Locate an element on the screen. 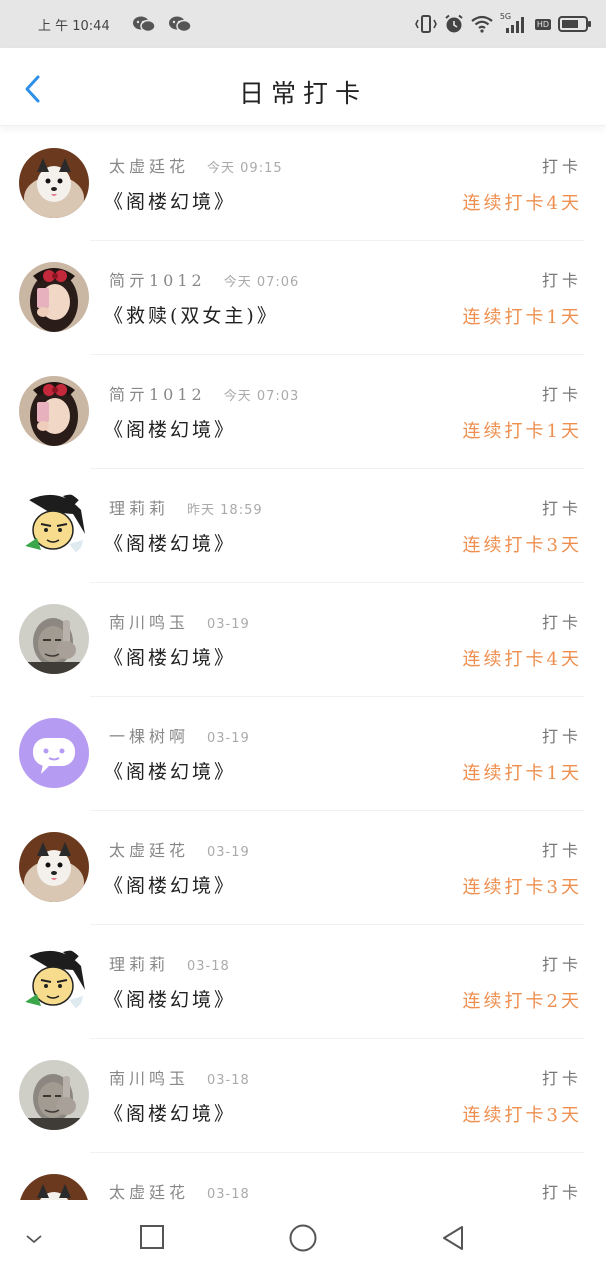 This screenshot has height=1280, width=606. user-name: 一棵树啊 is located at coordinates (149, 735).